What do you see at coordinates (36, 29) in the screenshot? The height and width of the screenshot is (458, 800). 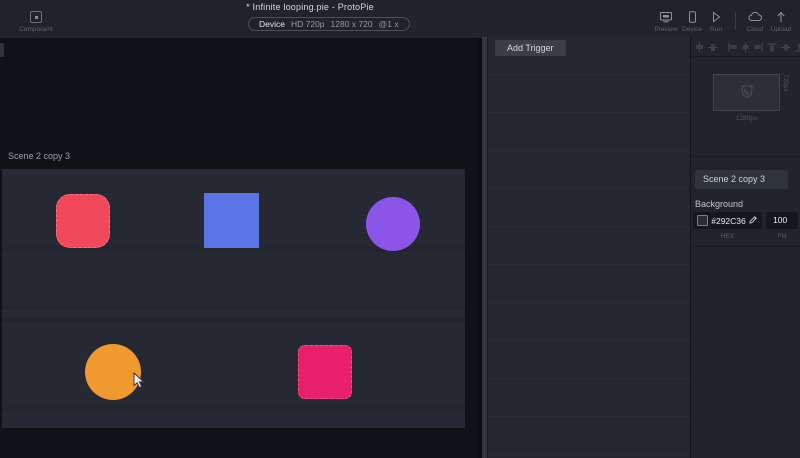 I see `component-label: Component` at bounding box center [36, 29].